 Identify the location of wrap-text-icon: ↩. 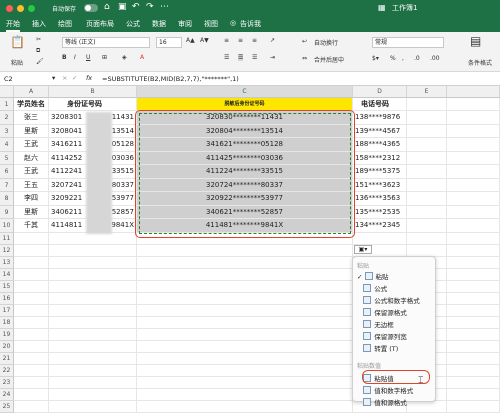
(304, 41).